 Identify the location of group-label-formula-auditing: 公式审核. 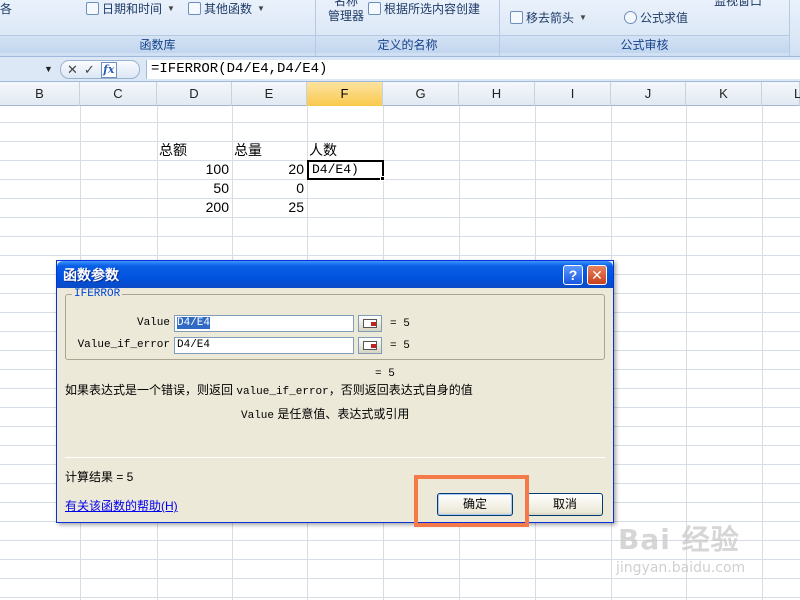
(644, 44).